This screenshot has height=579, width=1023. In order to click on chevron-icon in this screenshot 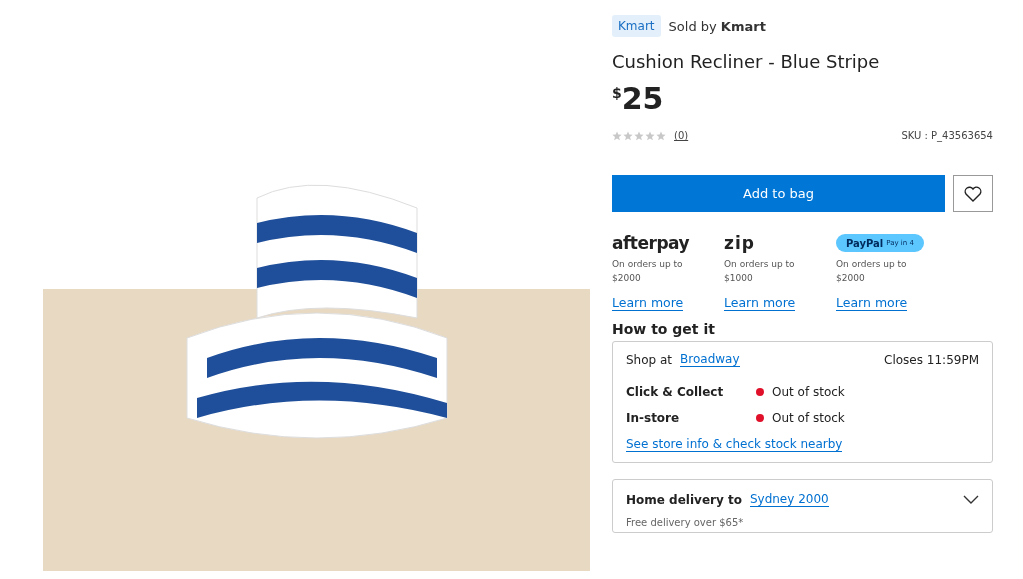, I will do `click(971, 499)`.